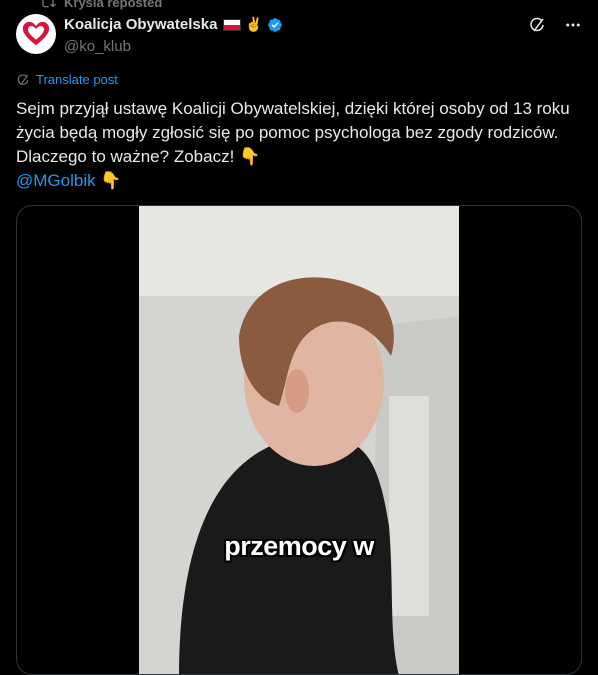  What do you see at coordinates (77, 79) in the screenshot?
I see `translate-label: Translate post` at bounding box center [77, 79].